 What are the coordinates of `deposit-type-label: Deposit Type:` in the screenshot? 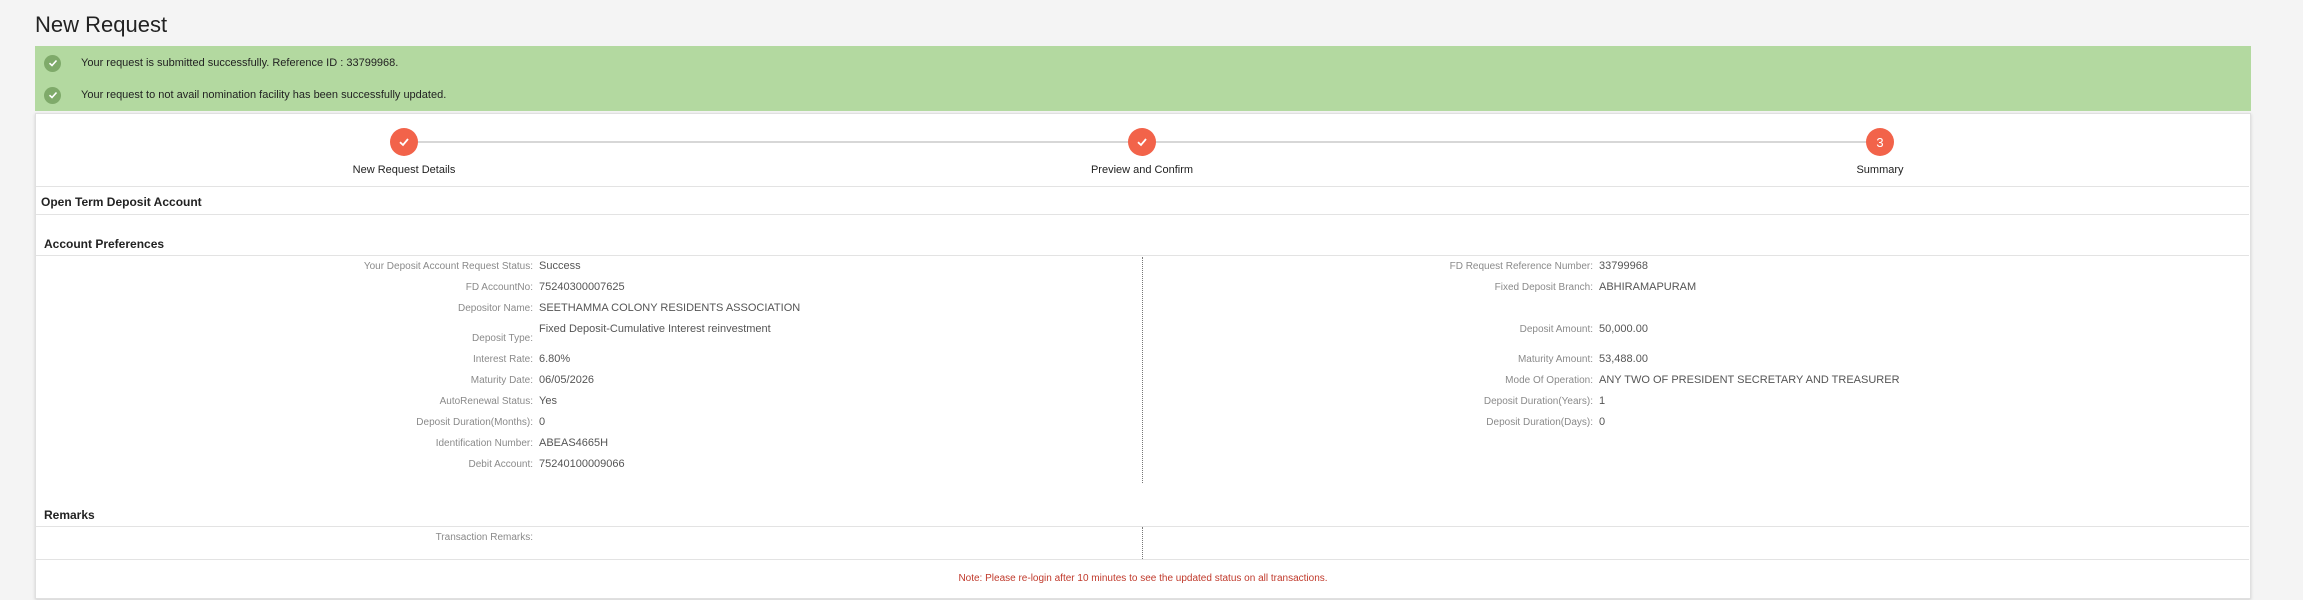 It's located at (502, 338).